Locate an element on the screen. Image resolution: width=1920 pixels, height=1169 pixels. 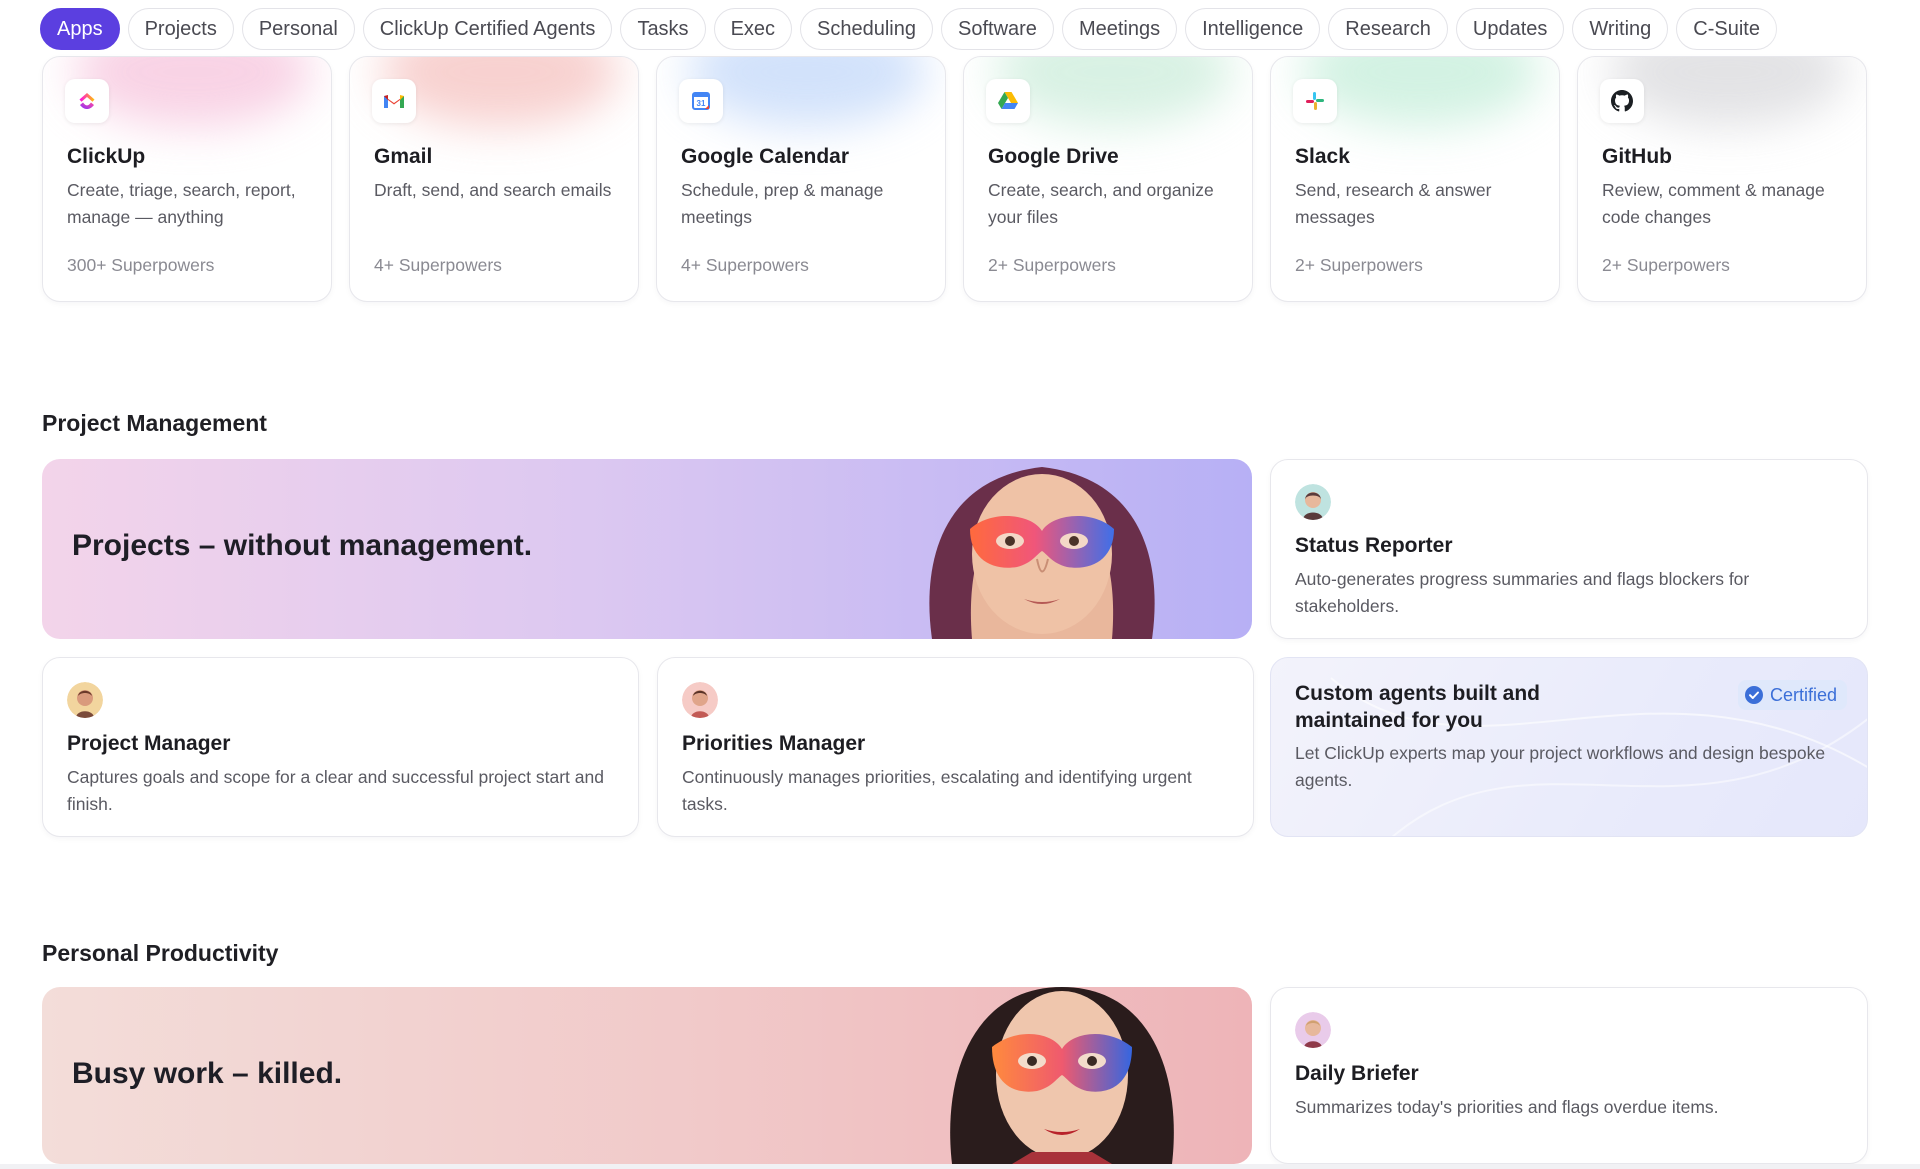
certified-badge: Certified is located at coordinates (1792, 695).